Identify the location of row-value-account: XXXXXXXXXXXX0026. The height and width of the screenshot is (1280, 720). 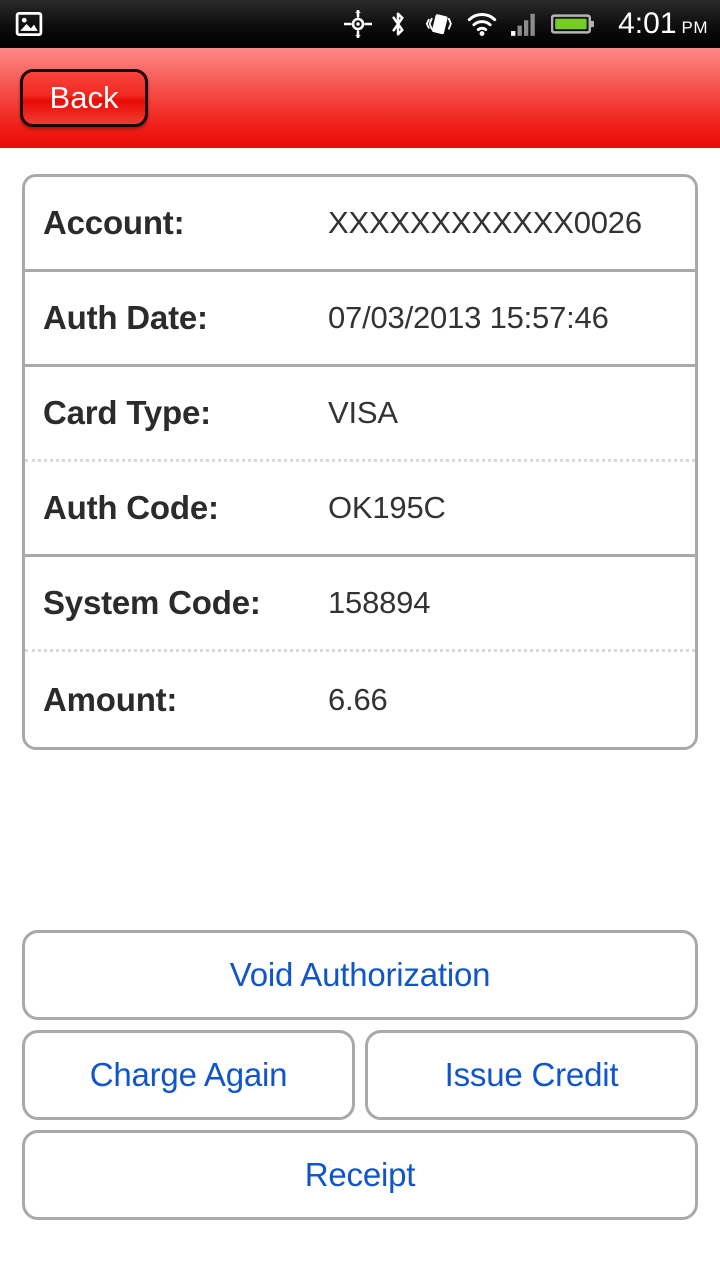
(485, 222).